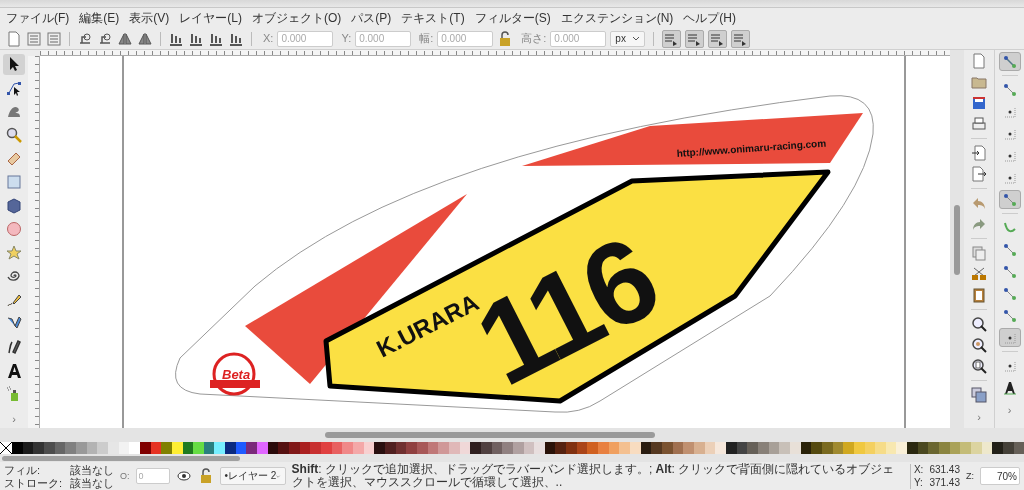  Describe the element at coordinates (252, 476) in the screenshot. I see `layer-dropdown: •レイヤー 2` at that location.